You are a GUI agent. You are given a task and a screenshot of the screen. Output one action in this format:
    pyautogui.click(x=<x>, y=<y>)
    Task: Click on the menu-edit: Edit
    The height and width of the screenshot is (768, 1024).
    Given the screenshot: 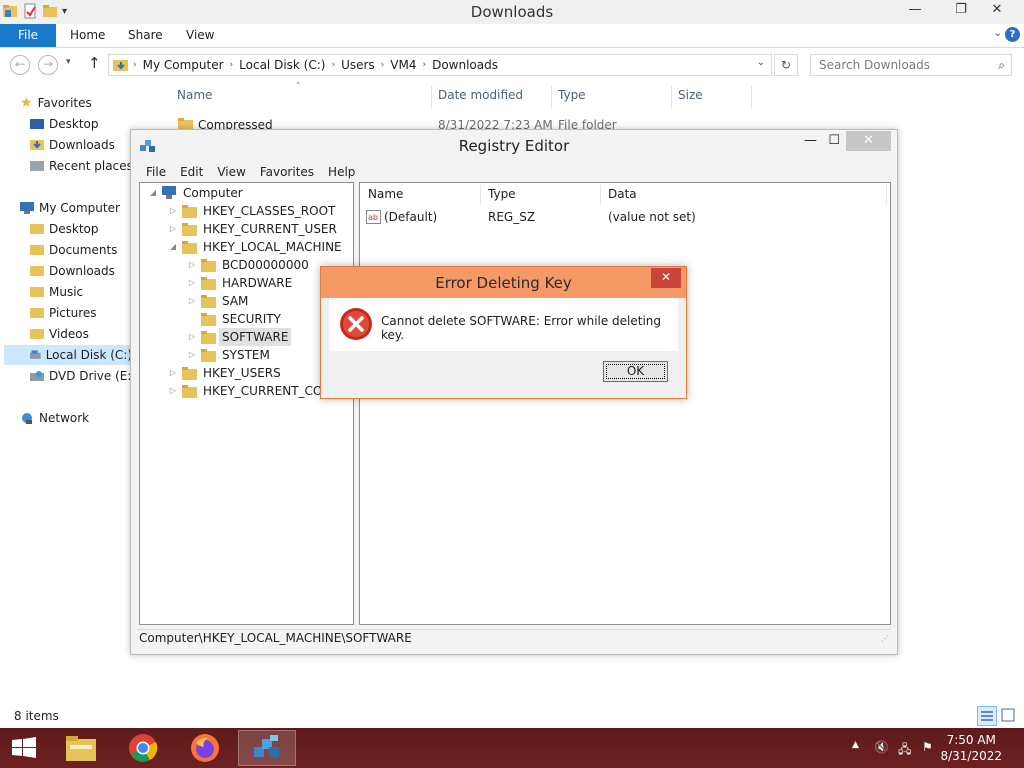 What is the action you would take?
    pyautogui.click(x=191, y=172)
    